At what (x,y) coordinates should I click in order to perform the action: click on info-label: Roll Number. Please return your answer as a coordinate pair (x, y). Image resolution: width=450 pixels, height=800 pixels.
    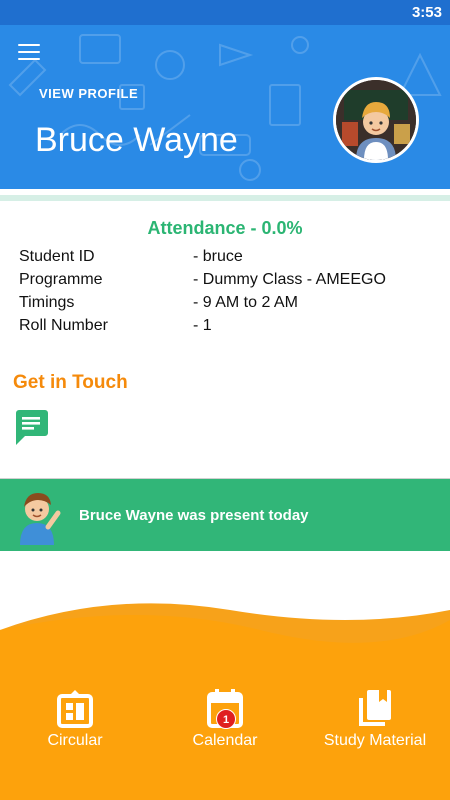
    Looking at the image, I should click on (63, 325).